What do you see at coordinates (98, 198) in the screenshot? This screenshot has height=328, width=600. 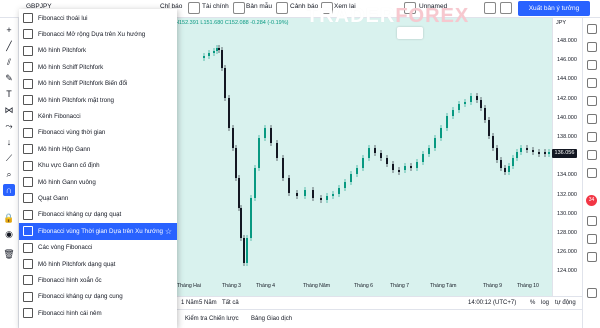 I see `menu-item: Quạt Gann` at bounding box center [98, 198].